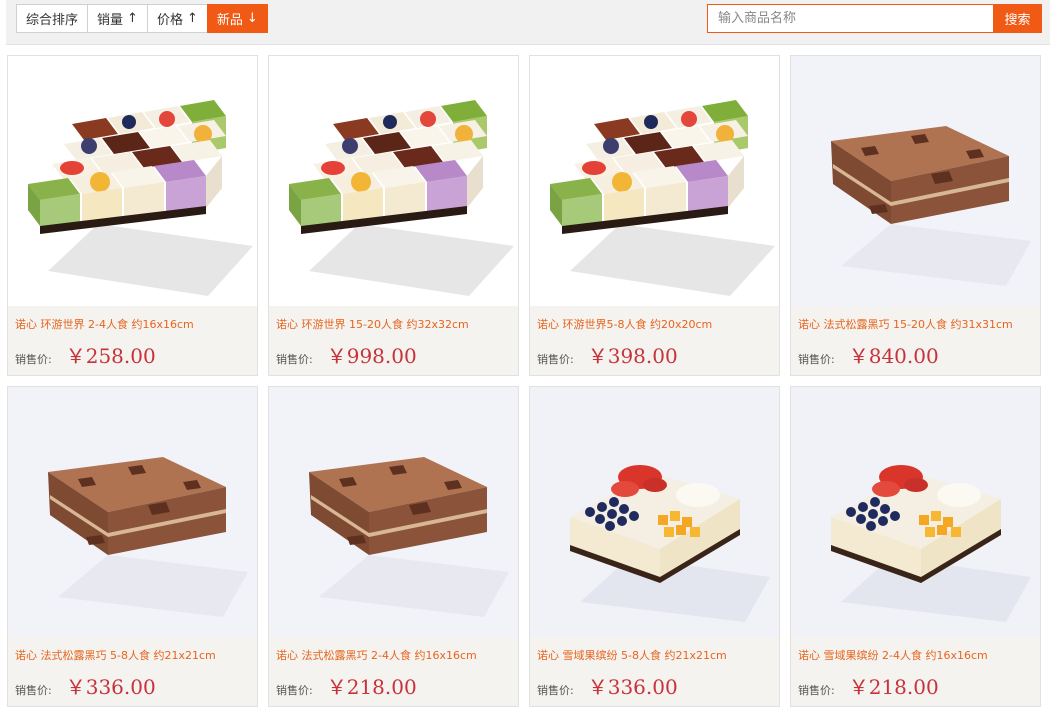 The image size is (1059, 715). I want to click on product-card: 诺心 法式松露黑巧 15-20人食 约31x31cm 销售价: ￥840.00, so click(915, 215).